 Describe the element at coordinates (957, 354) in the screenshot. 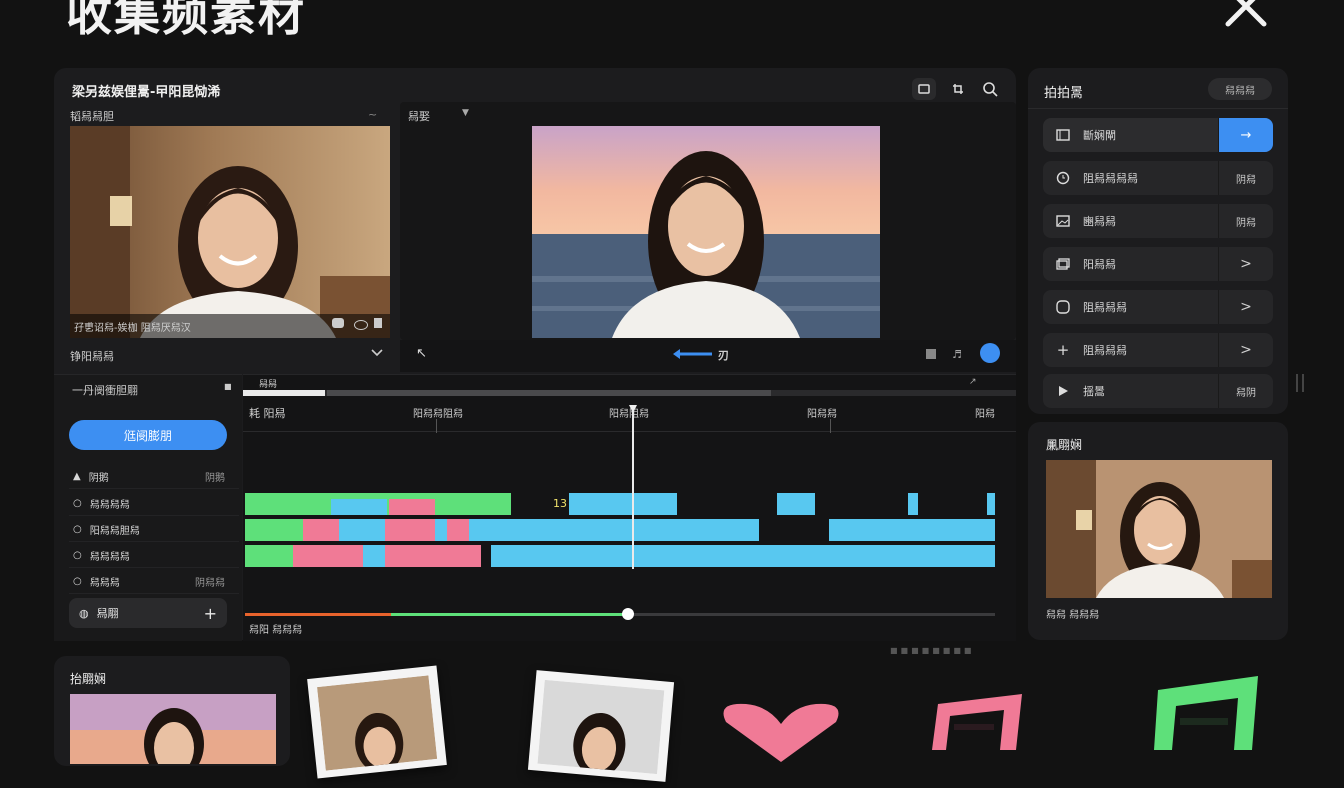

I see `volume-icon: ♬` at that location.